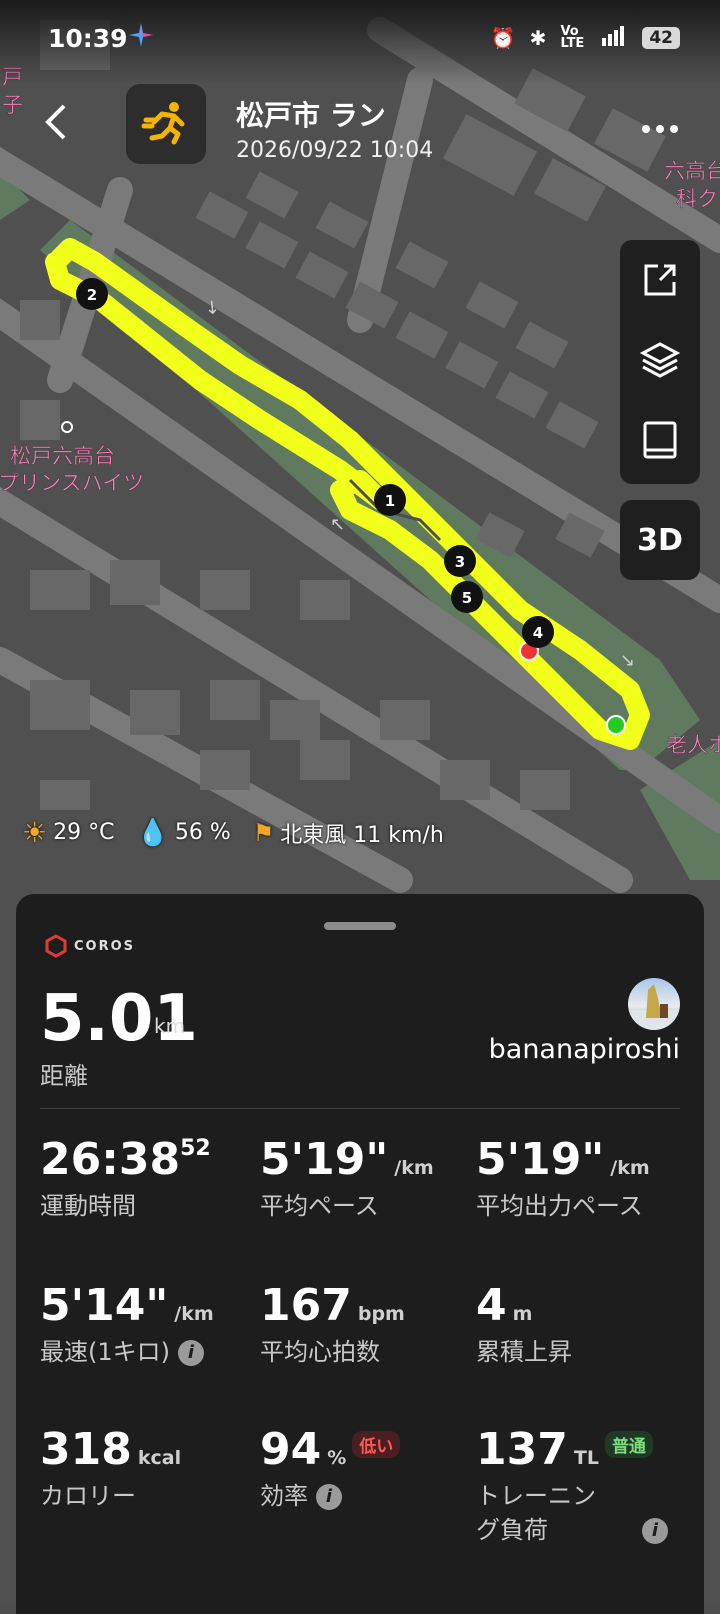 The image size is (720, 1614). I want to click on wind-flag-icon: ⚑, so click(263, 832).